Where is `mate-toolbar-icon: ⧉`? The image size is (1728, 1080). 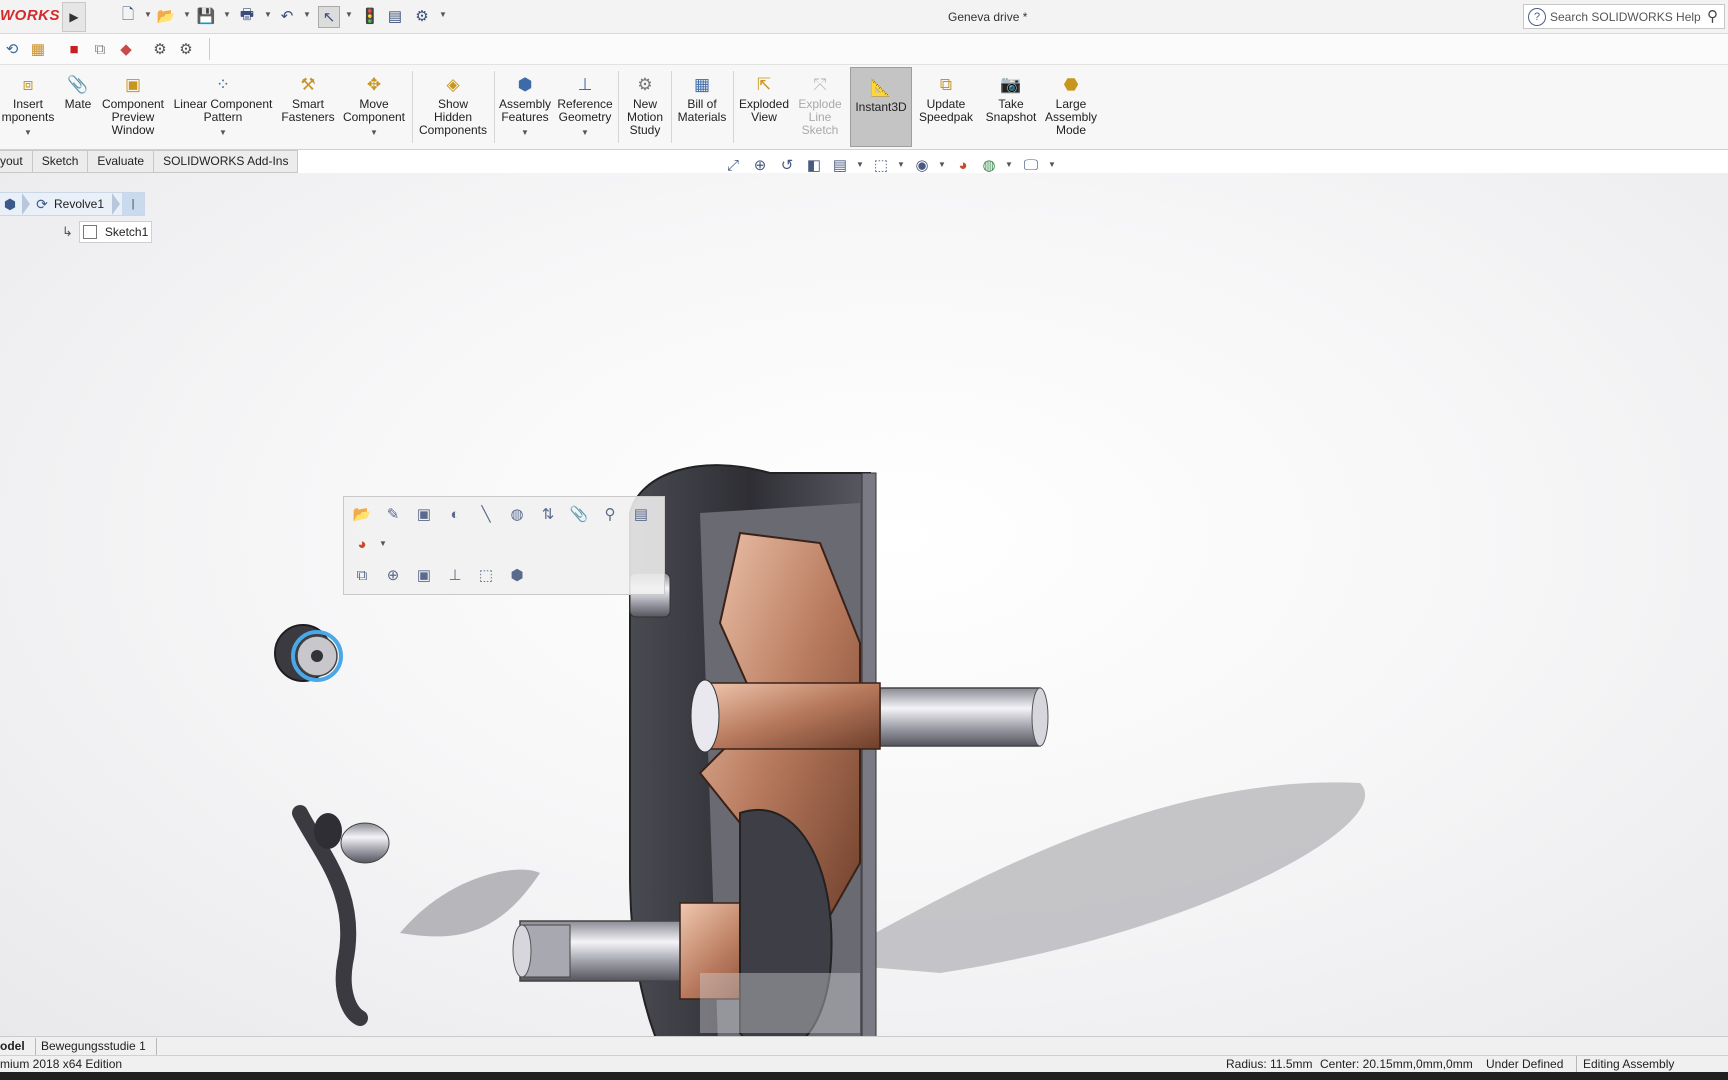 mate-toolbar-icon: ⧉ is located at coordinates (100, 49).